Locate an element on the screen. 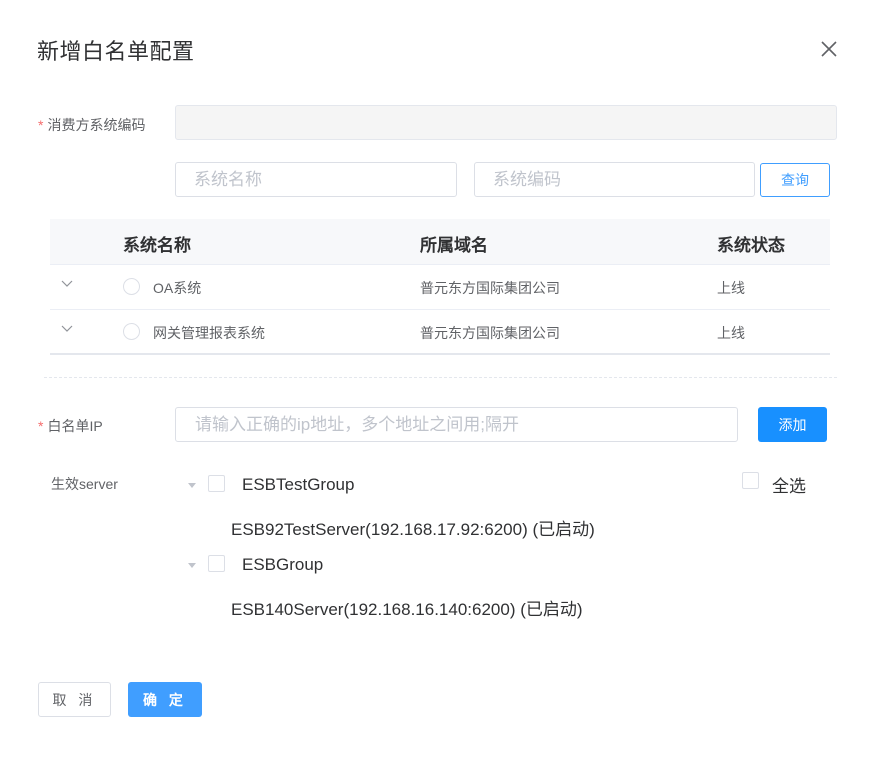  confirm-button: 确 定 is located at coordinates (165, 699).